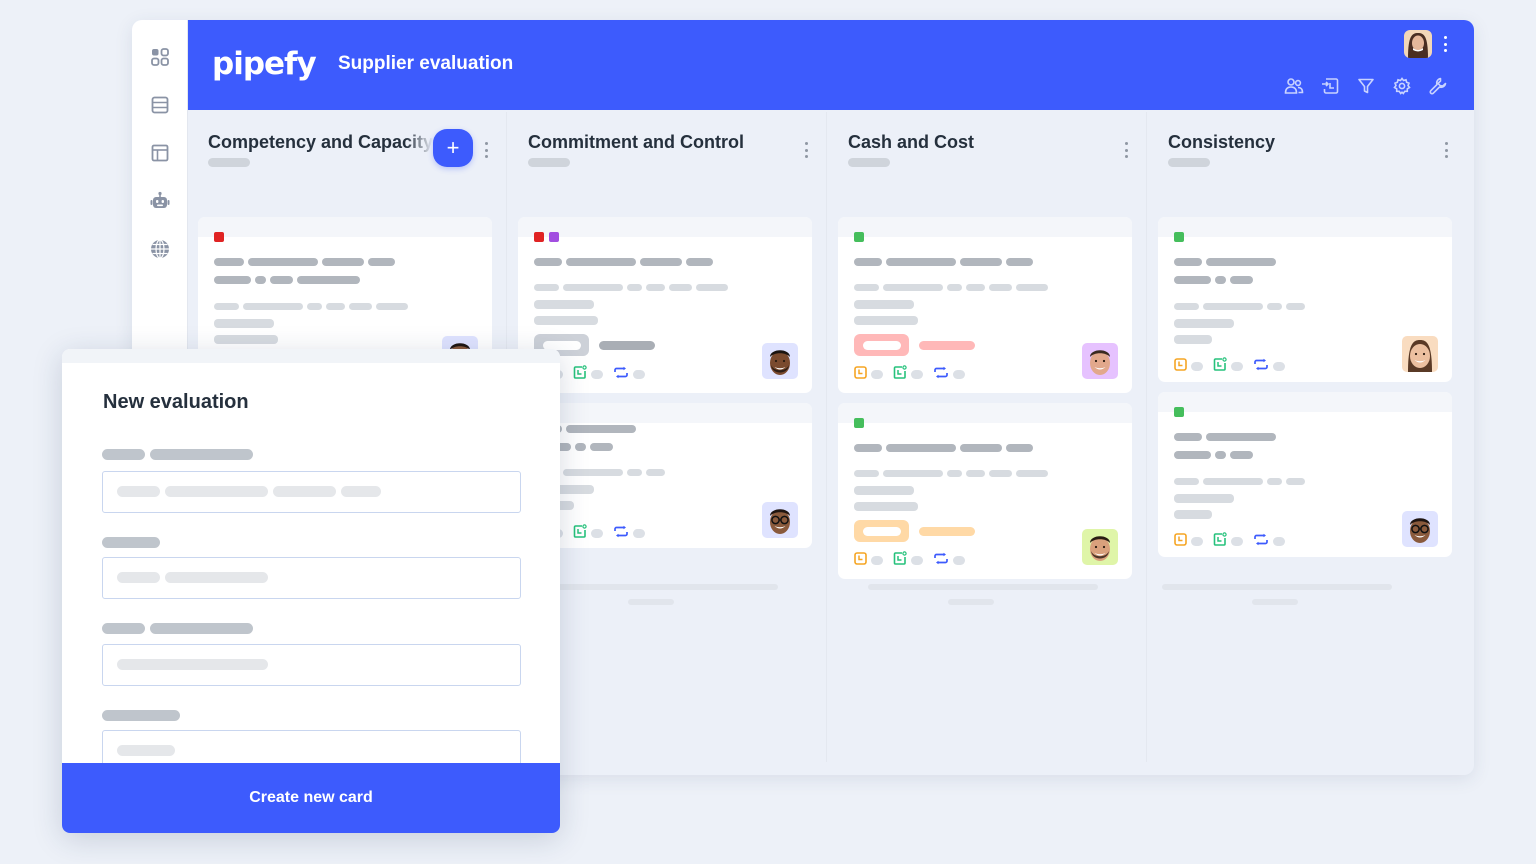 The height and width of the screenshot is (864, 1536). What do you see at coordinates (264, 64) in the screenshot?
I see `pipefy-logo: pipefy` at bounding box center [264, 64].